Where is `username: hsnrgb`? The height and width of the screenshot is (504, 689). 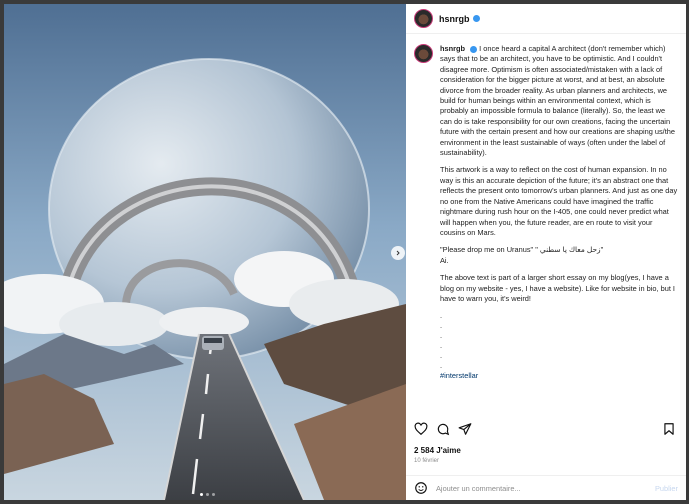 username: hsnrgb is located at coordinates (454, 19).